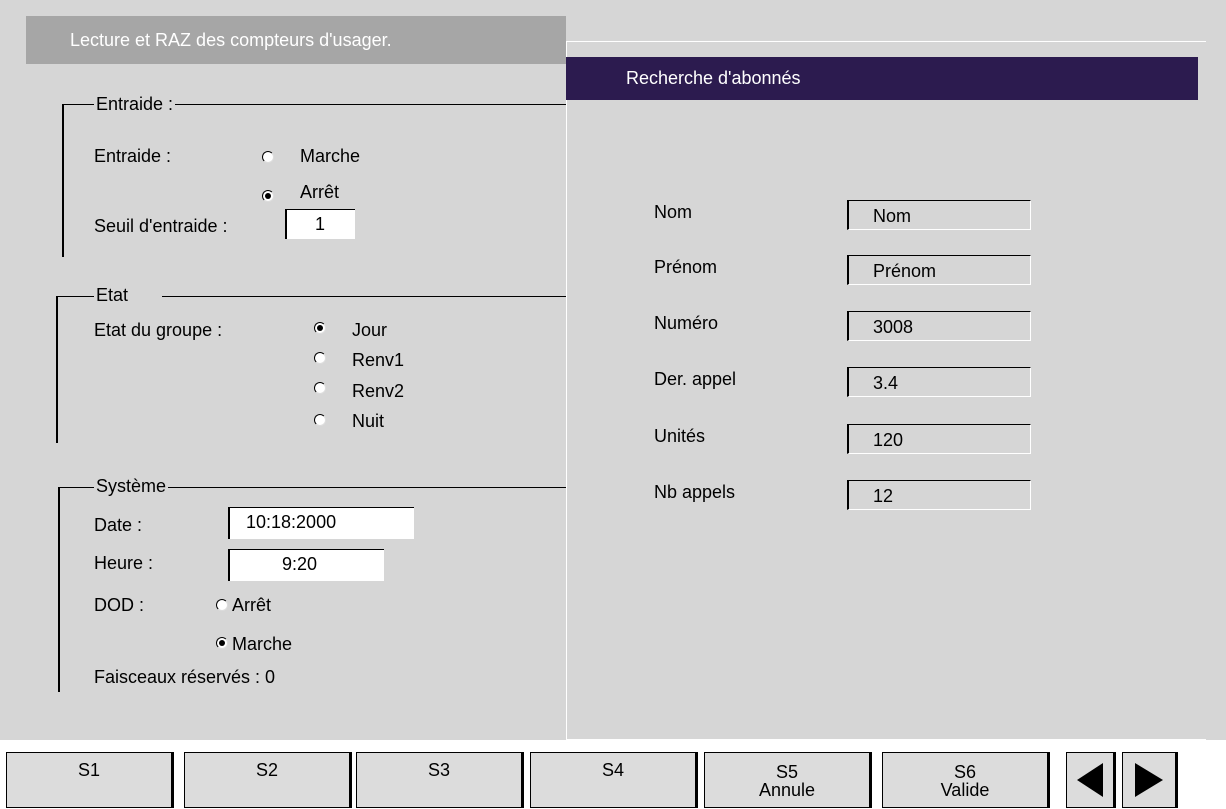 The width and height of the screenshot is (1226, 809). I want to click on softkey-s6-valide: S6 Valide, so click(966, 780).